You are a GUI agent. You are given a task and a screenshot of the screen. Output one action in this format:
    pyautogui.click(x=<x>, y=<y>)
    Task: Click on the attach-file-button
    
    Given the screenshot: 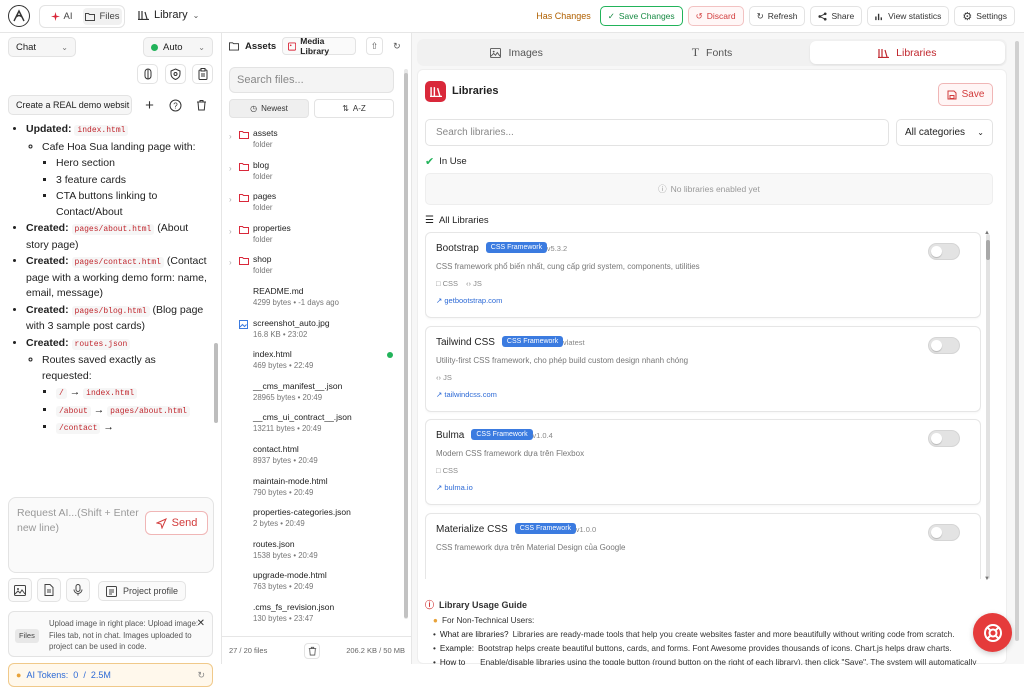 What is the action you would take?
    pyautogui.click(x=49, y=590)
    